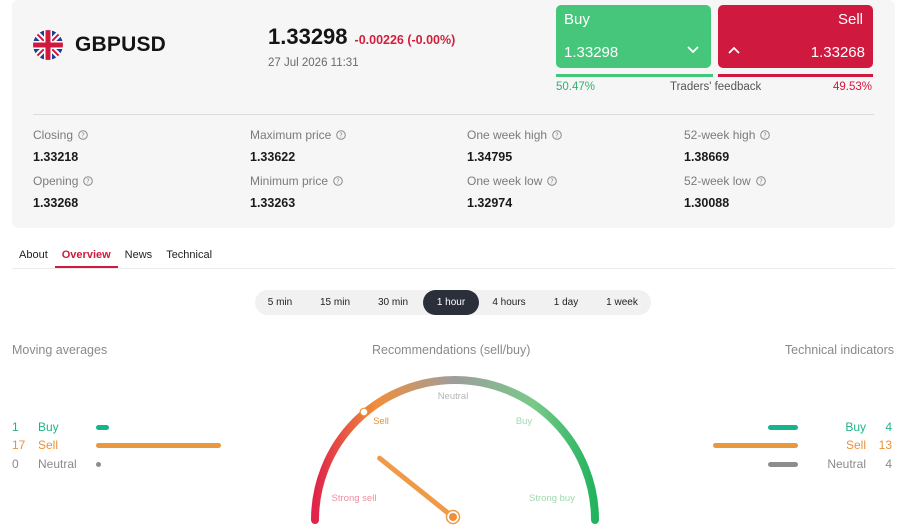 This screenshot has width=900, height=529. I want to click on ma-neutral-label: Neutral, so click(57, 464).